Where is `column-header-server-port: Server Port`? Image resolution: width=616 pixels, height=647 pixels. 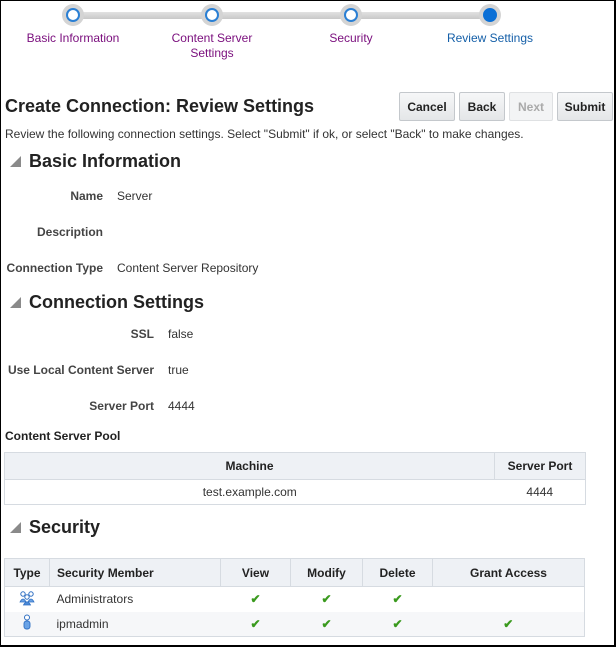
column-header-server-port: Server Port is located at coordinates (540, 466).